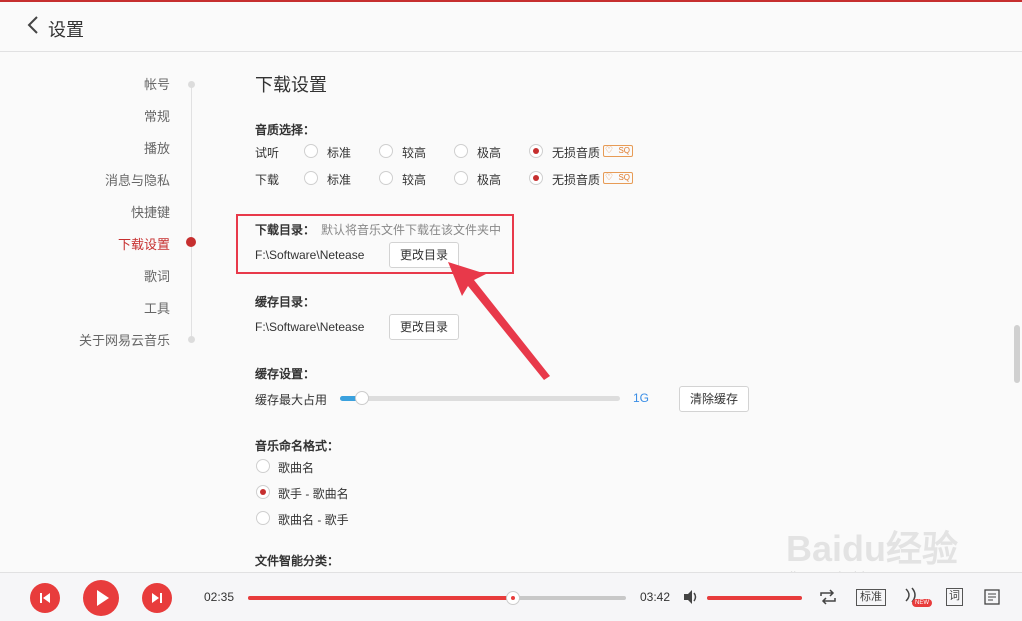 Image resolution: width=1022 pixels, height=621 pixels. Describe the element at coordinates (461, 151) in the screenshot. I see `radio-preview-extreme` at that location.